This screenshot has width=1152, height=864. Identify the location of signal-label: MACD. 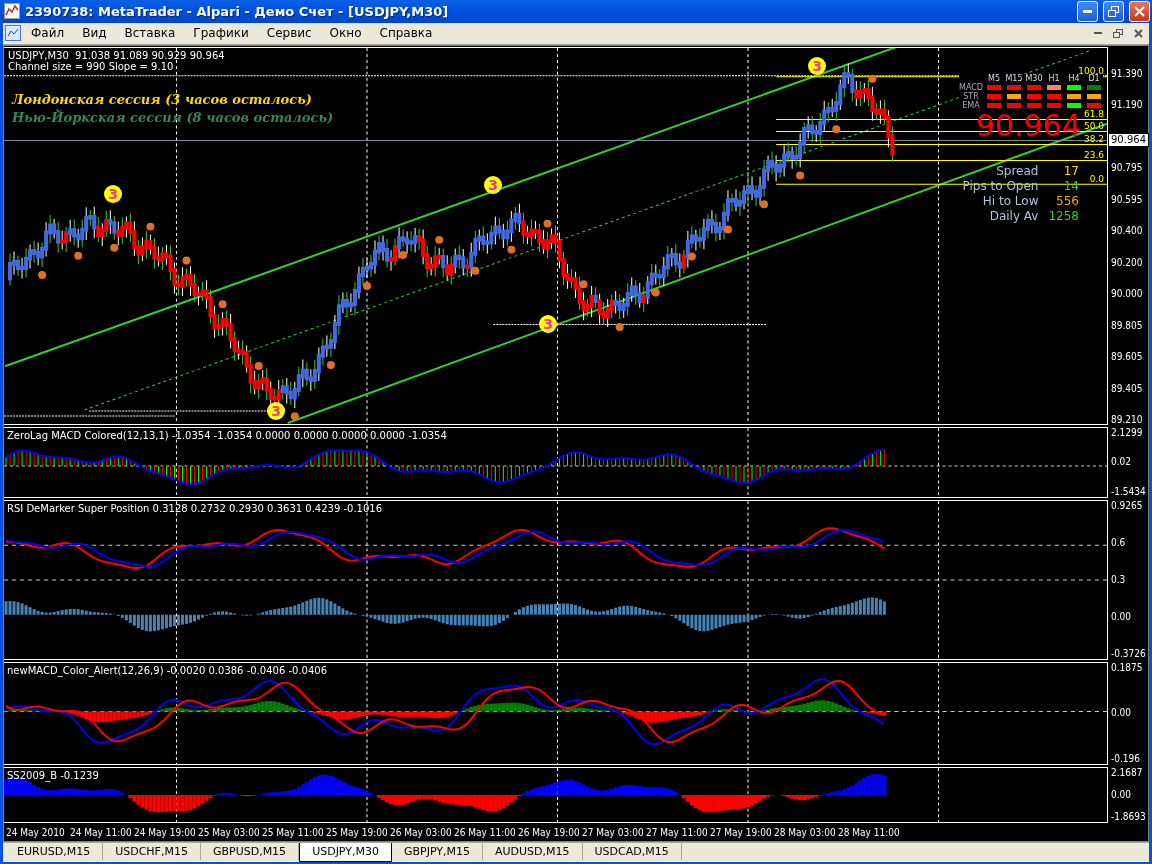
(971, 87).